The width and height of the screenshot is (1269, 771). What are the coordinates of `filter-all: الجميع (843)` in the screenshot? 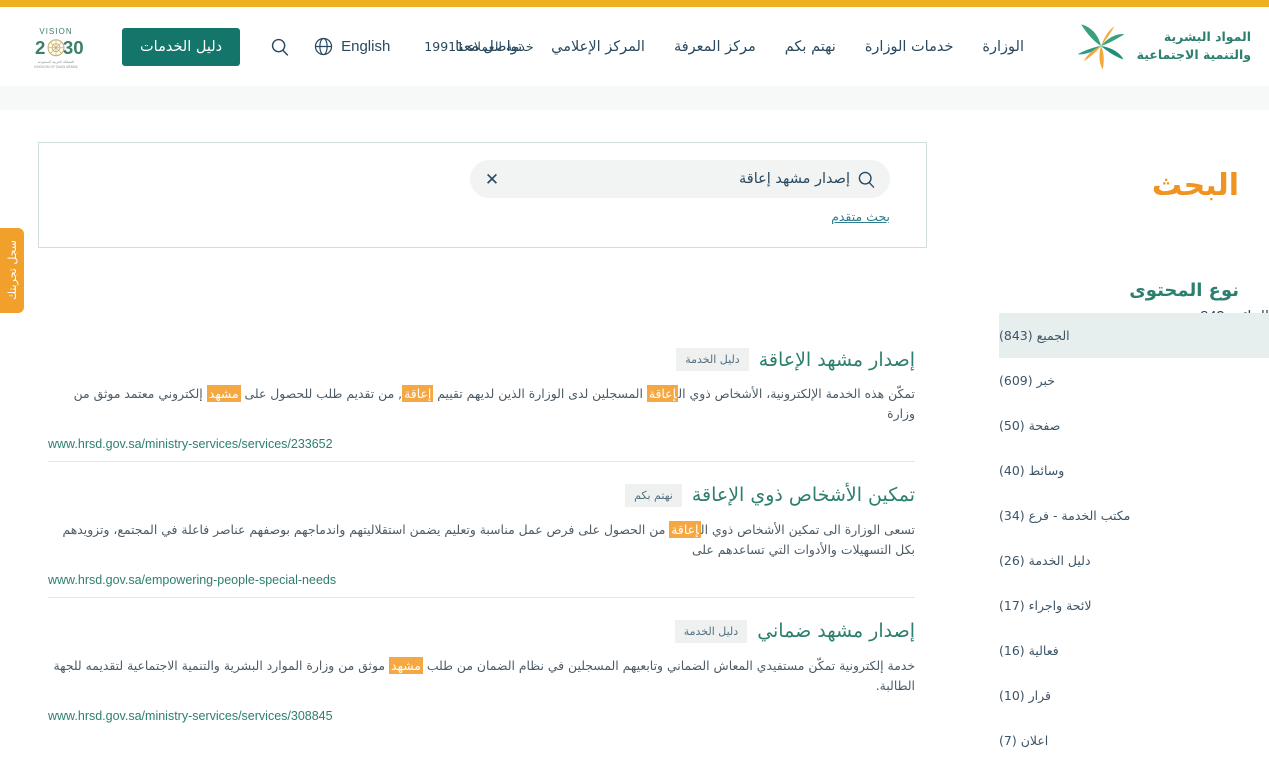 It's located at (1134, 335).